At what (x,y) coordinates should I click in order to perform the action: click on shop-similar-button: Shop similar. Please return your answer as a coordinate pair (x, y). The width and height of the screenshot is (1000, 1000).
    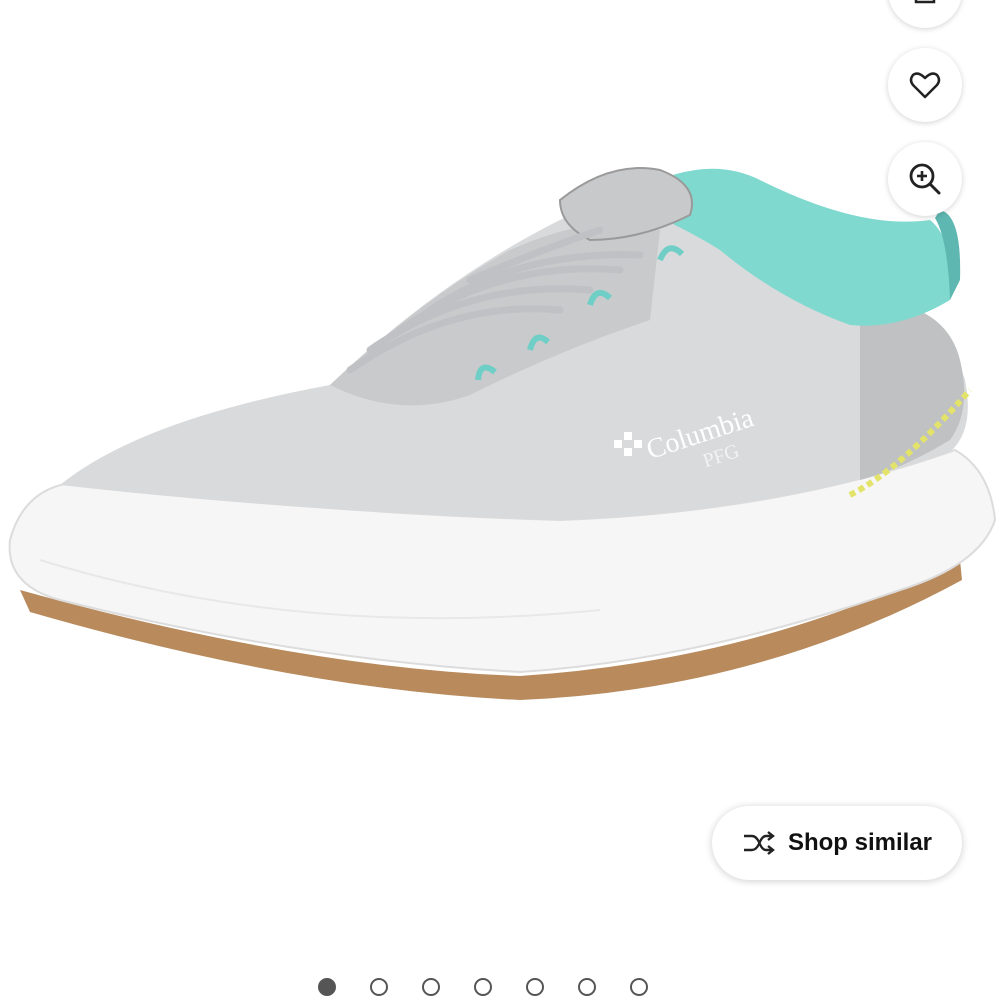
    Looking at the image, I should click on (837, 843).